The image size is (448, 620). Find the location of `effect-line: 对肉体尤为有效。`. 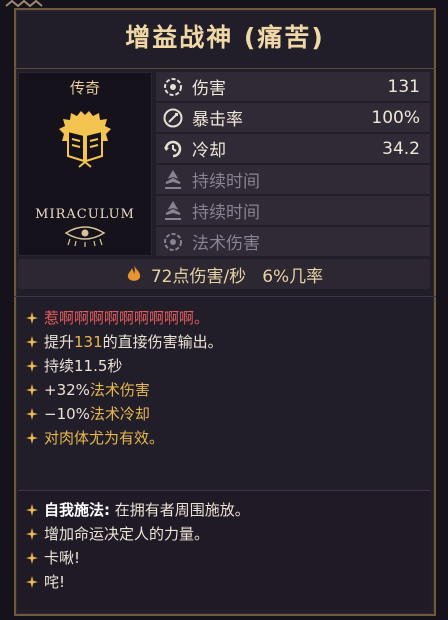

effect-line: 对肉体尤为有效。 is located at coordinates (225, 438).